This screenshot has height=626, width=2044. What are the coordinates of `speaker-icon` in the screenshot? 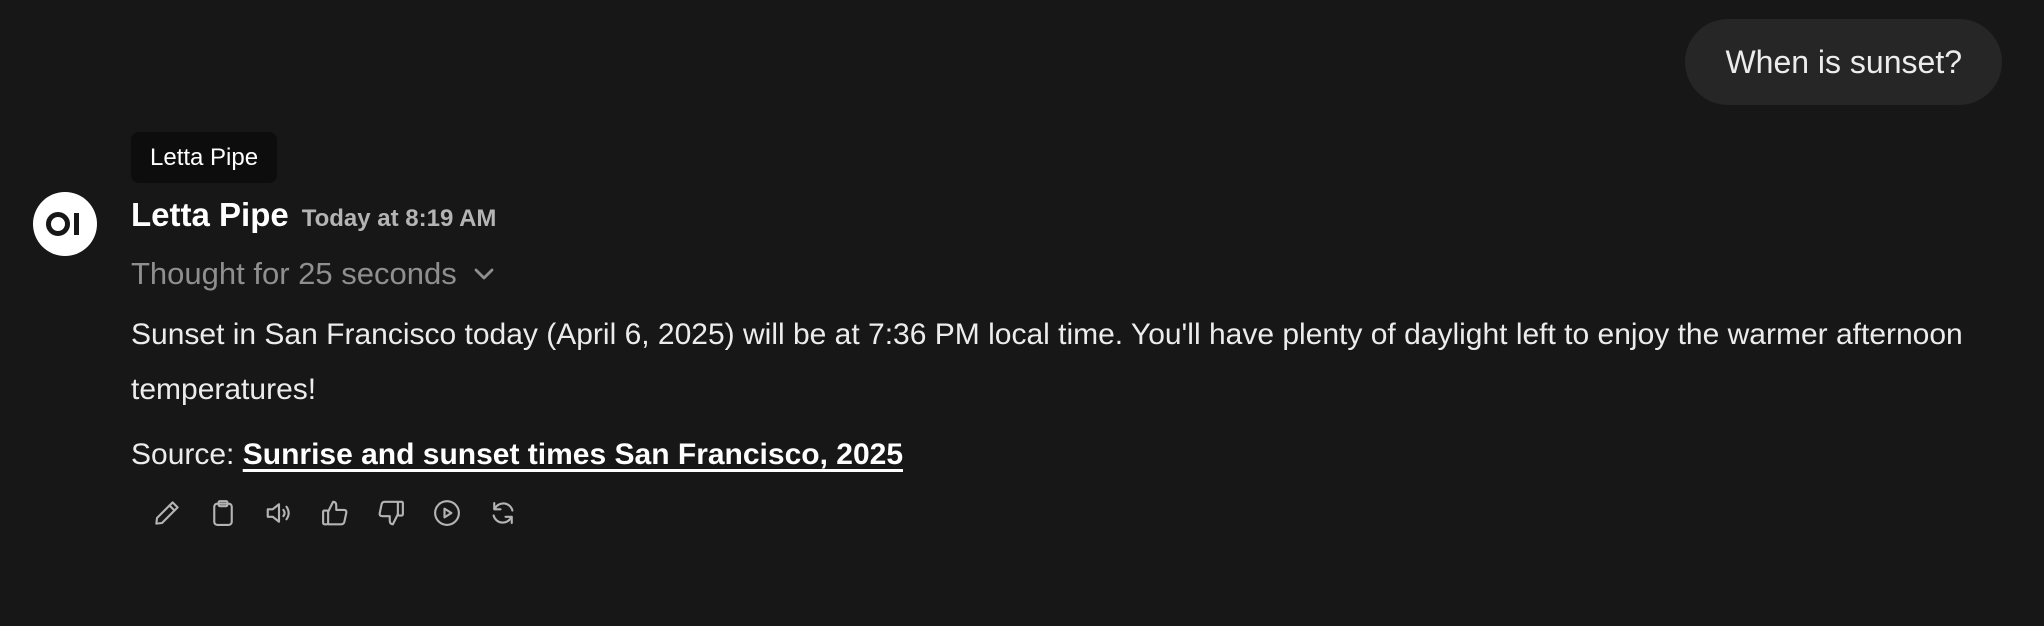 It's located at (278, 513).